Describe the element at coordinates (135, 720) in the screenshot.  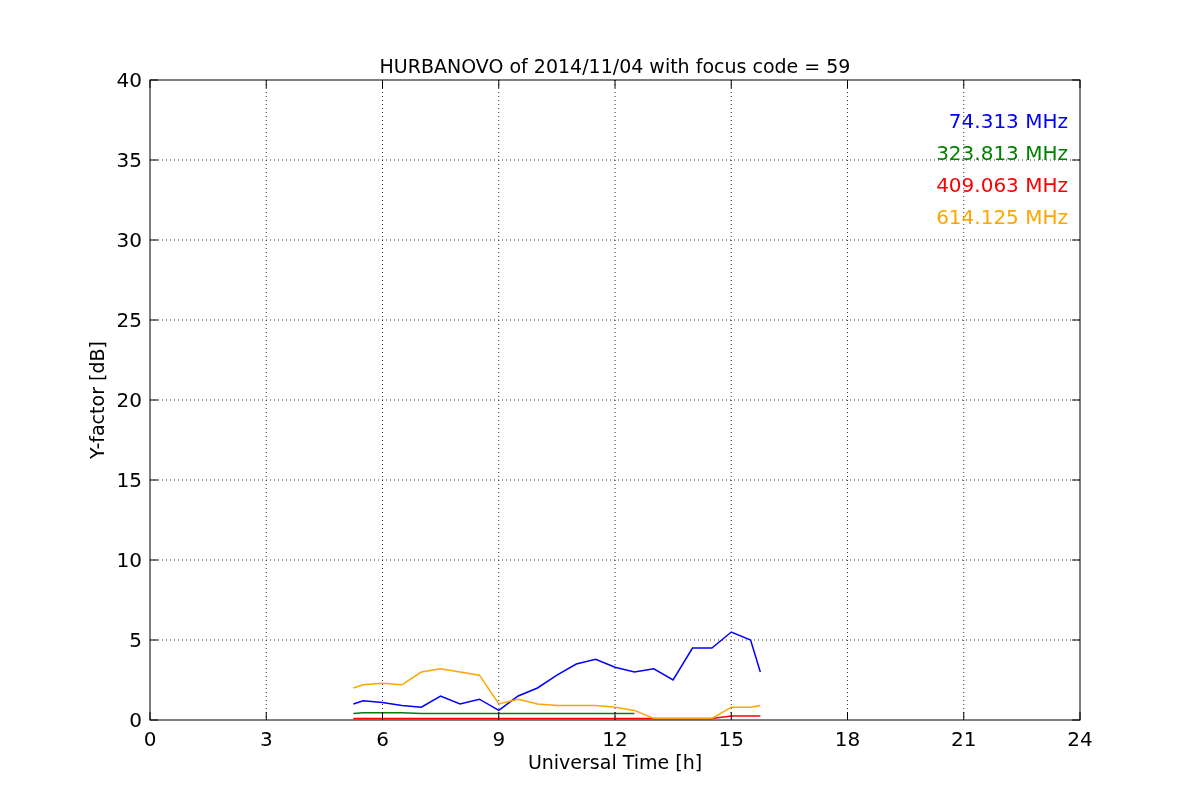
I see `y-tick-label: 0` at that location.